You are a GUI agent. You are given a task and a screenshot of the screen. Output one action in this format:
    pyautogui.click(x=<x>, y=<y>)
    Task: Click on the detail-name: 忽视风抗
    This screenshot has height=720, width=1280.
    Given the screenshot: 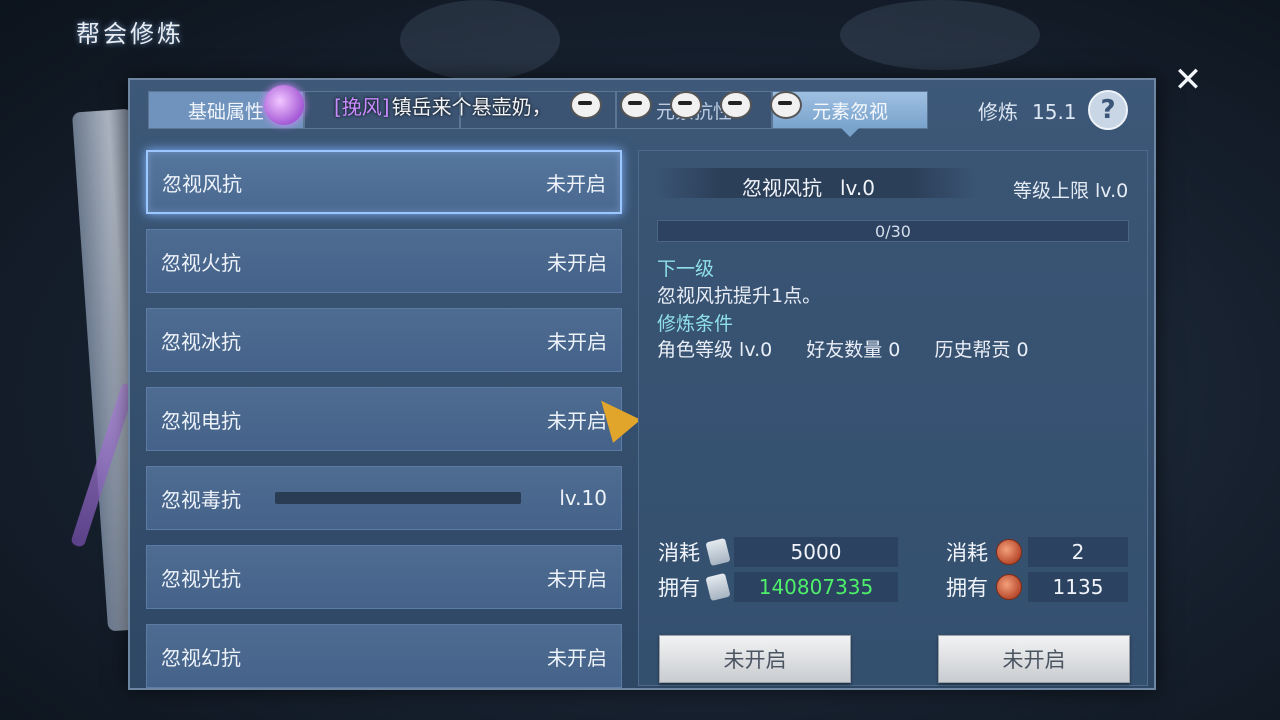 What is the action you would take?
    pyautogui.click(x=782, y=188)
    